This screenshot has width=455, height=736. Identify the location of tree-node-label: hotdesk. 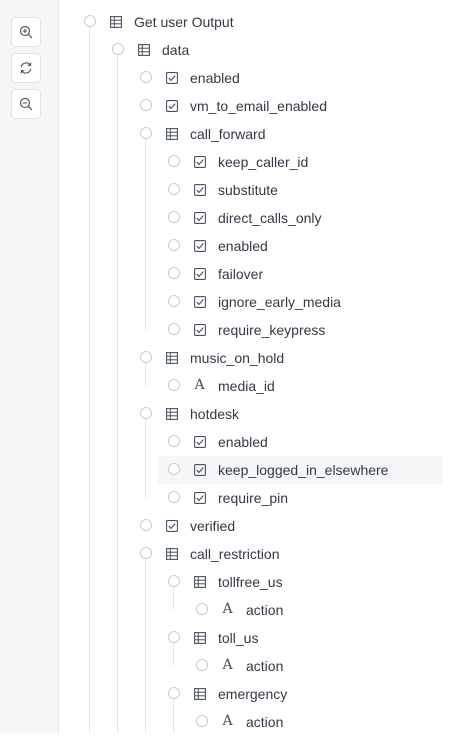
(215, 414).